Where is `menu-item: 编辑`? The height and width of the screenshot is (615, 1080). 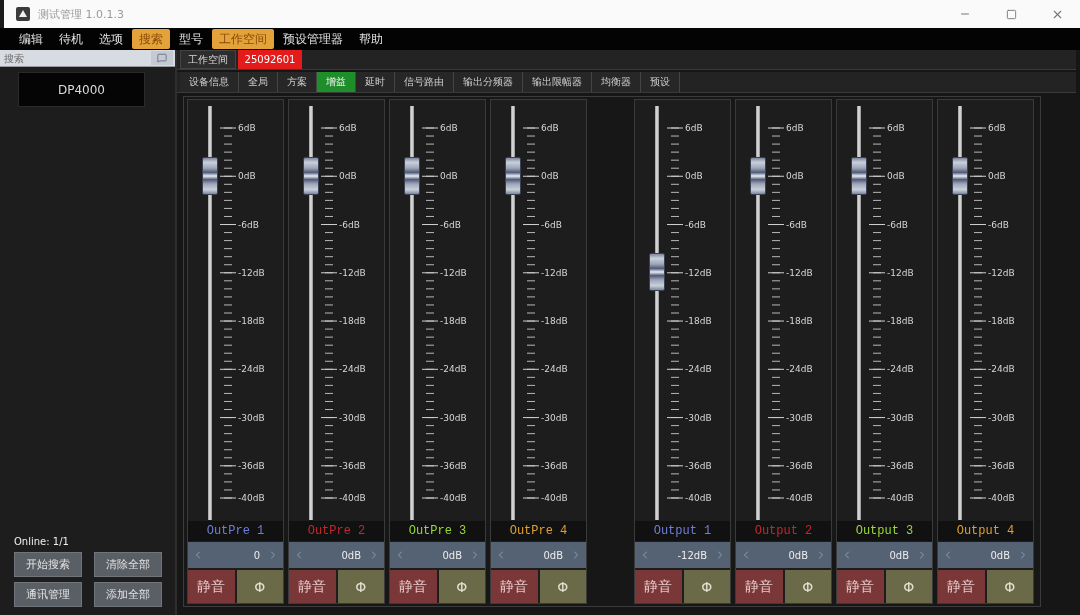
menu-item: 编辑 is located at coordinates (31, 39).